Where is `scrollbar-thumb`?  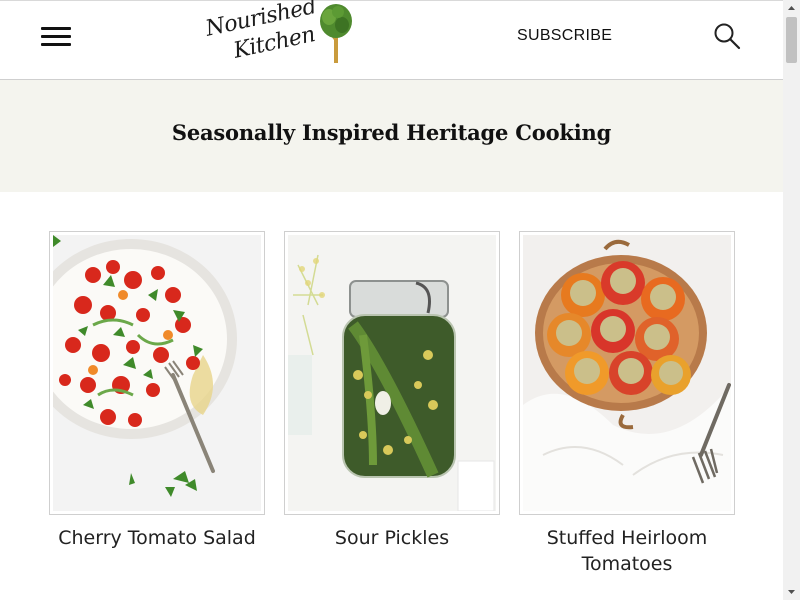 scrollbar-thumb is located at coordinates (791, 40).